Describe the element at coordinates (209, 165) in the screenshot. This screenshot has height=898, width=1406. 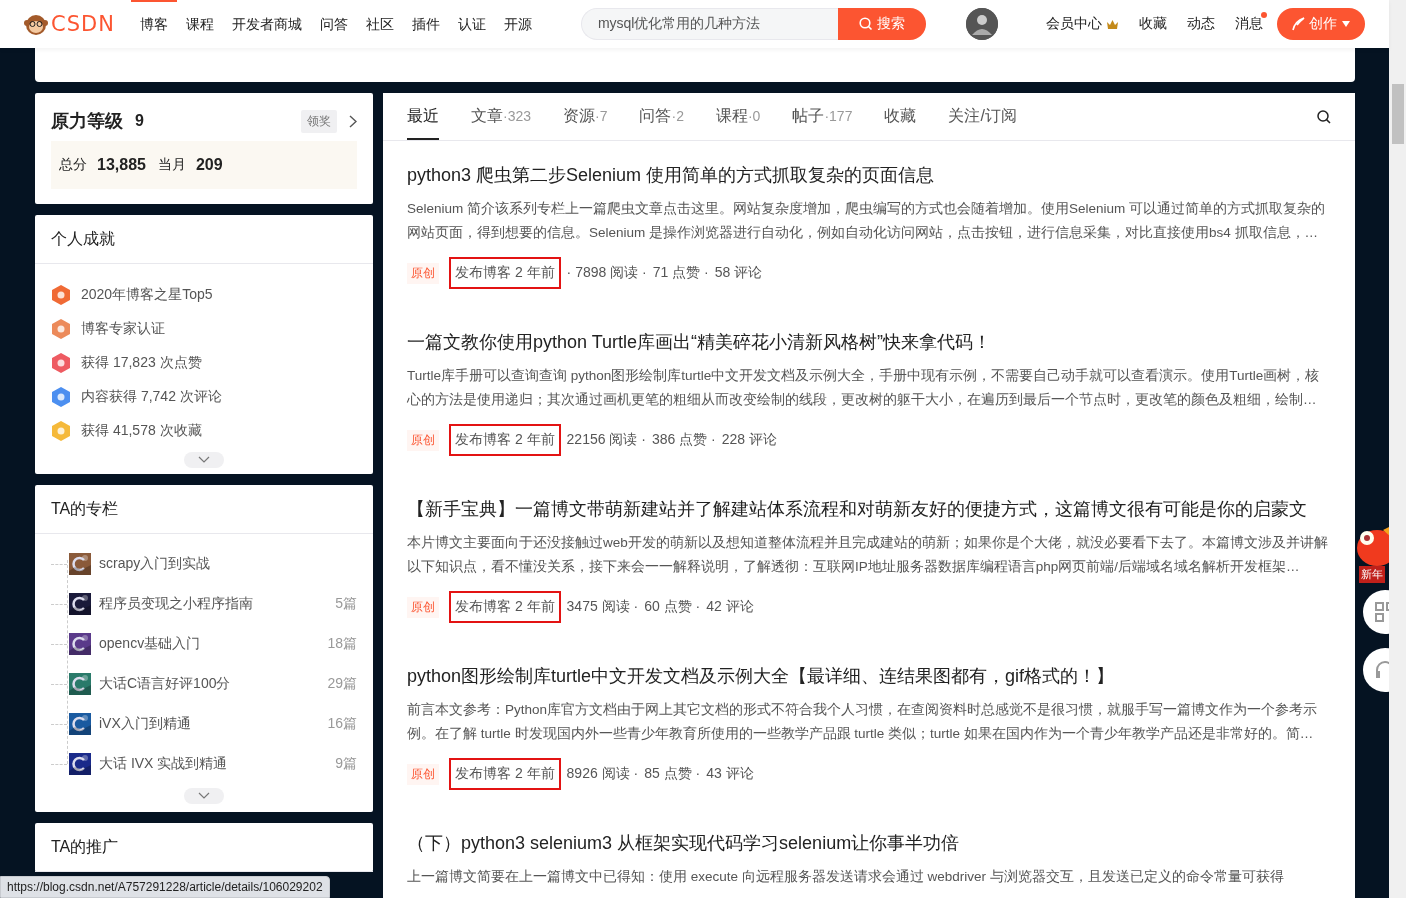
I see `score-value: 209` at that location.